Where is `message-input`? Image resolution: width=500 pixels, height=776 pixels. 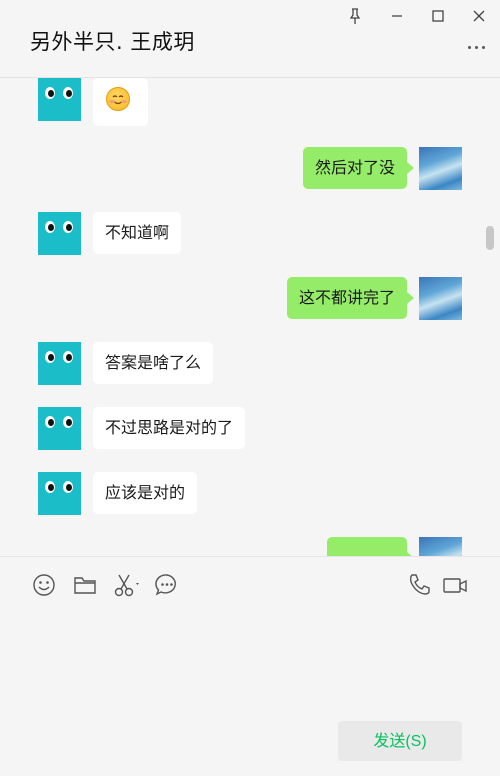
message-input is located at coordinates (250, 660).